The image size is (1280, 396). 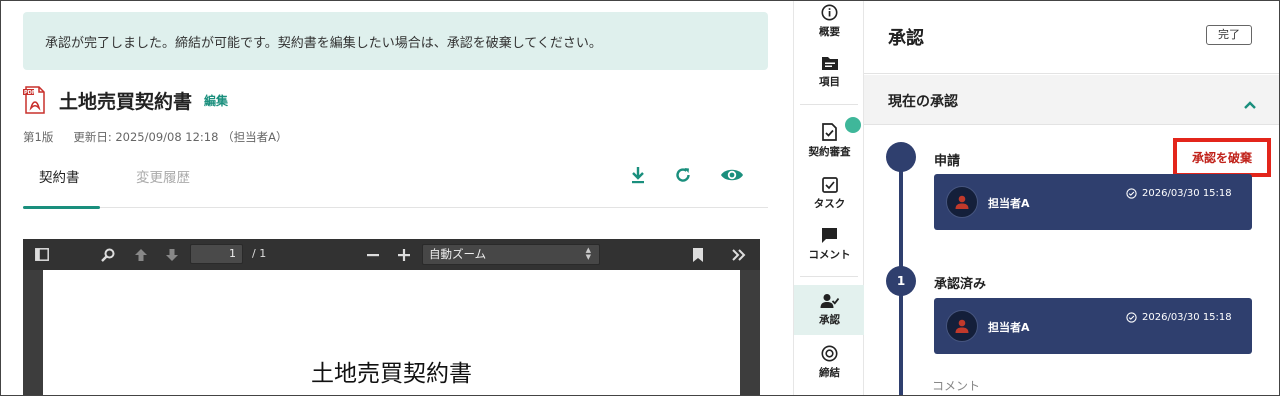 I want to click on rail-item-tasks: タスク, so click(x=829, y=194).